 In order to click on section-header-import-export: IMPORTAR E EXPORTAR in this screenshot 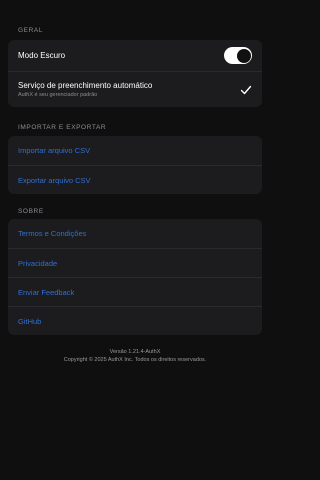, I will do `click(62, 127)`.